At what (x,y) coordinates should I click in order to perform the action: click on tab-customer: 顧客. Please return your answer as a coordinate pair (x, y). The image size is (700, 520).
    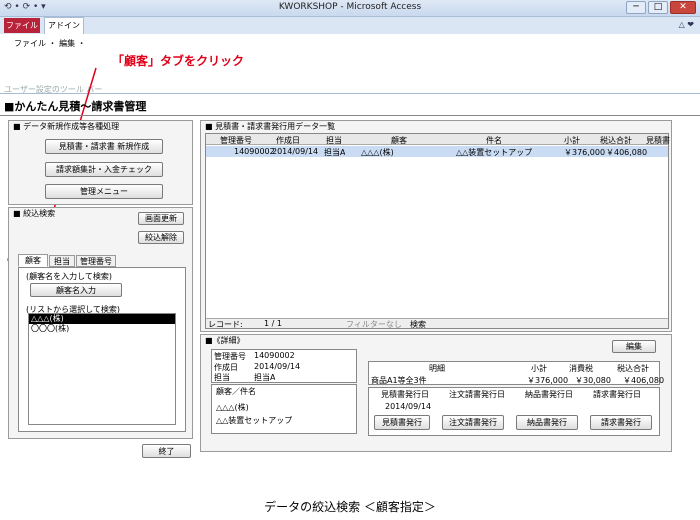
    Looking at the image, I should click on (33, 260).